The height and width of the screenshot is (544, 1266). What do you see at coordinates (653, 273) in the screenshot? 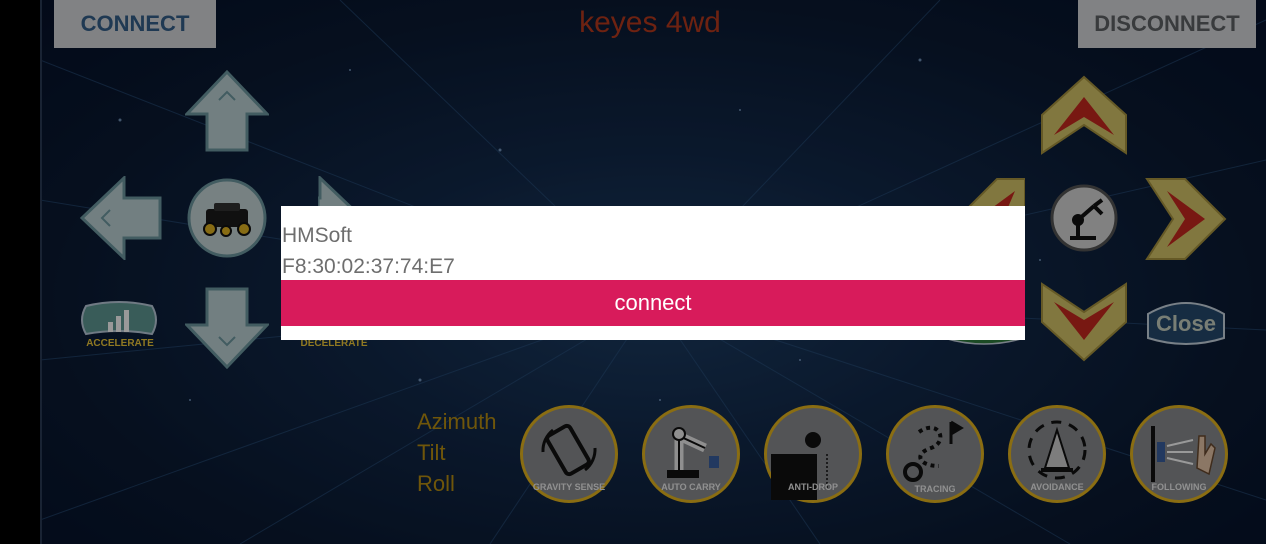
I see `device-dialog: HMSoft F8:30:02:37:74:E7 connect` at bounding box center [653, 273].